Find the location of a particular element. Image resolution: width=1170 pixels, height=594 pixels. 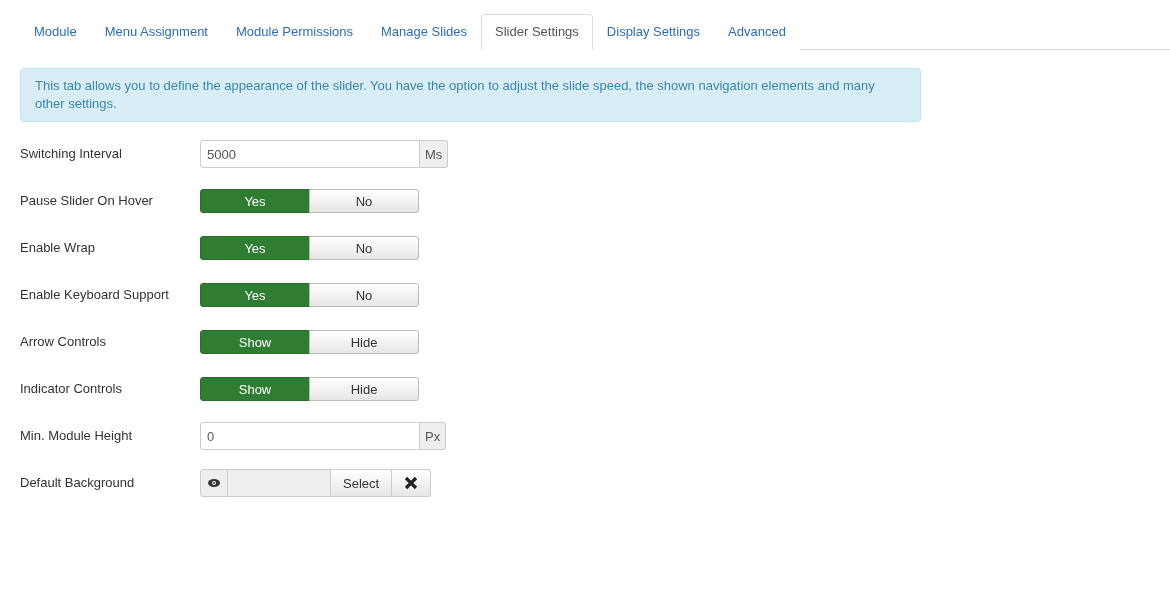

field-label: Enable Keyboard Support is located at coordinates (95, 294).